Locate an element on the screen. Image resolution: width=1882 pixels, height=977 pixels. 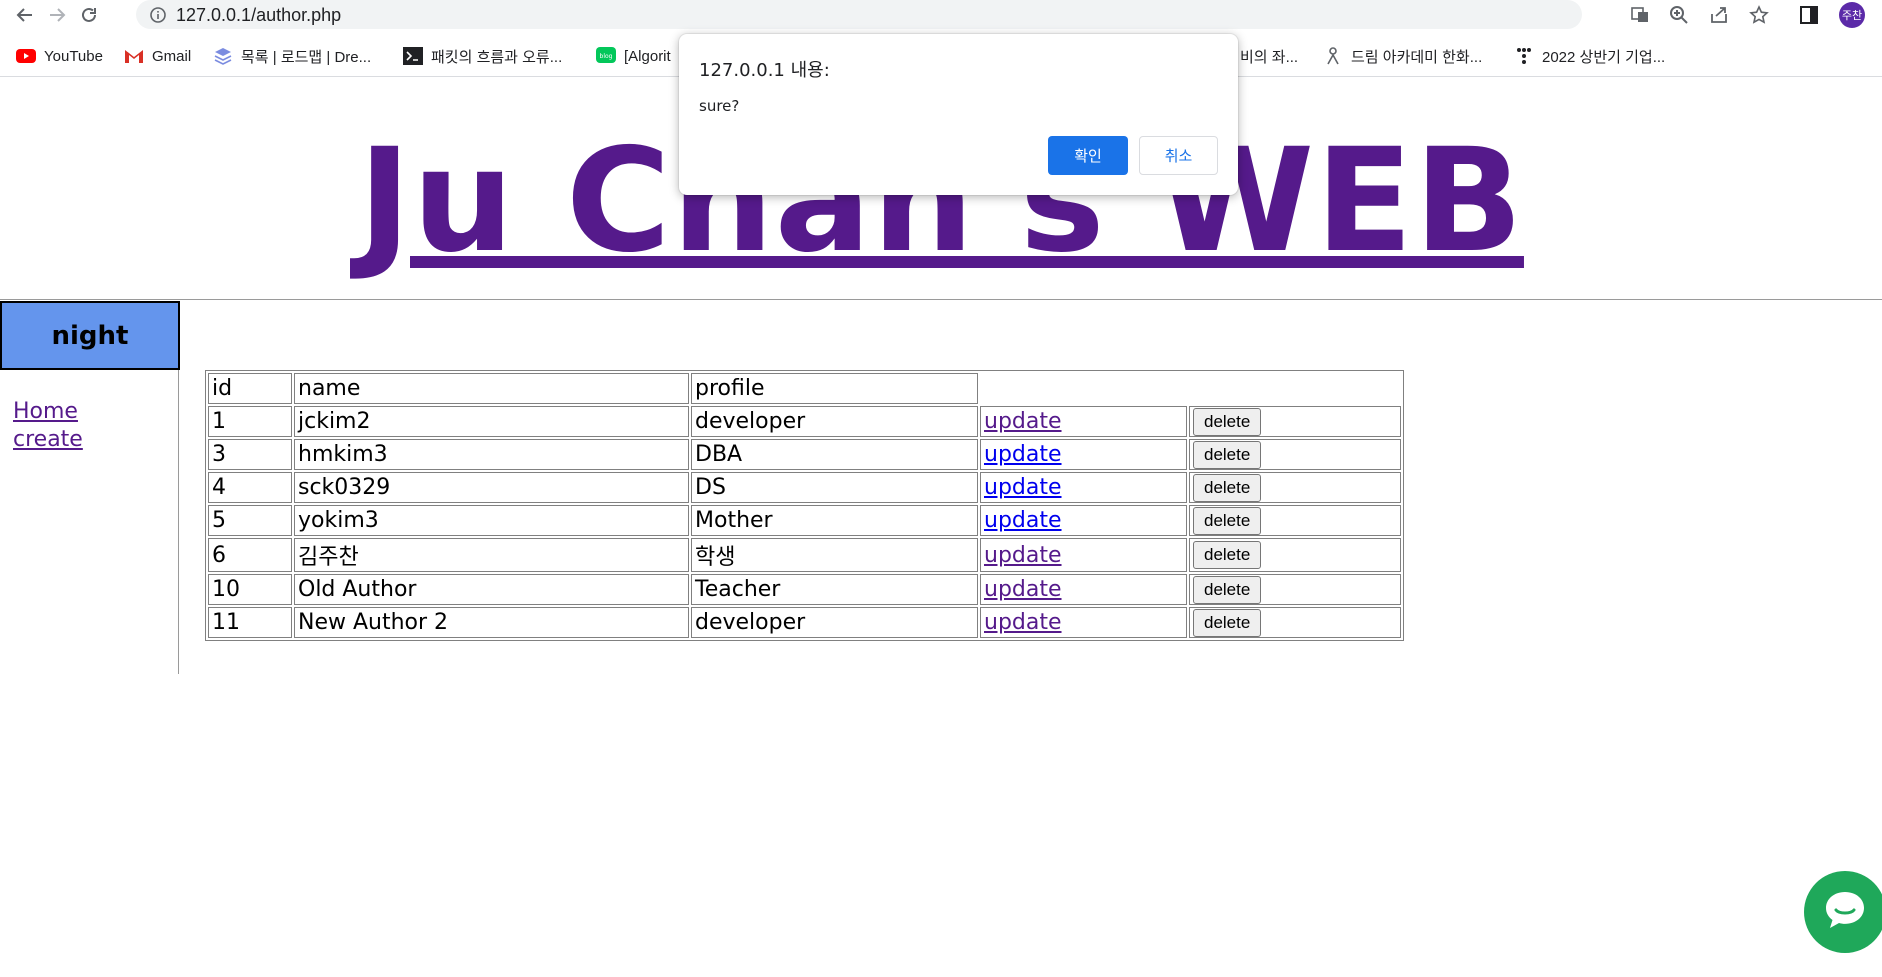
dialog-cancel-button: 취소 is located at coordinates (1178, 155).